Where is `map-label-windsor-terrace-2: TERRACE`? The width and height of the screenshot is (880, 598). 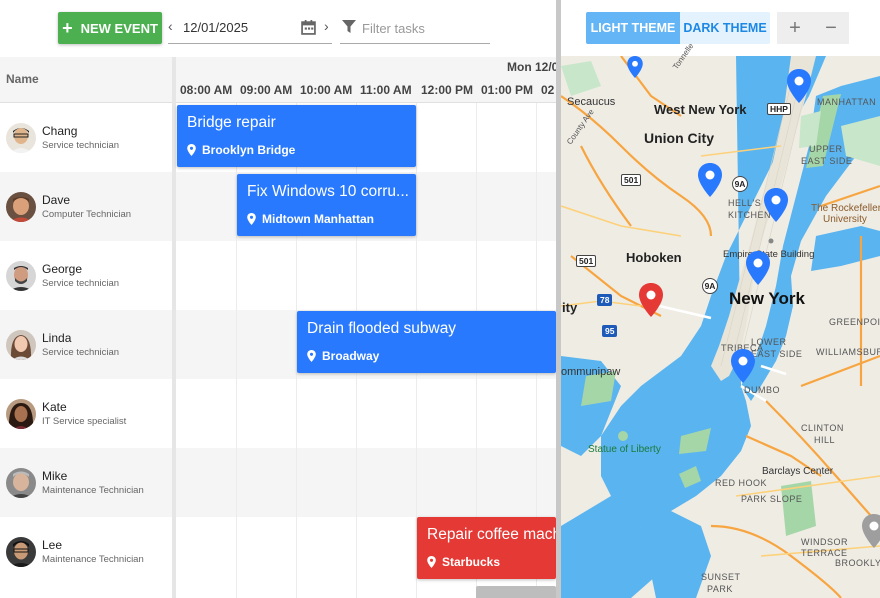
map-label-windsor-terrace-2: TERRACE is located at coordinates (824, 553).